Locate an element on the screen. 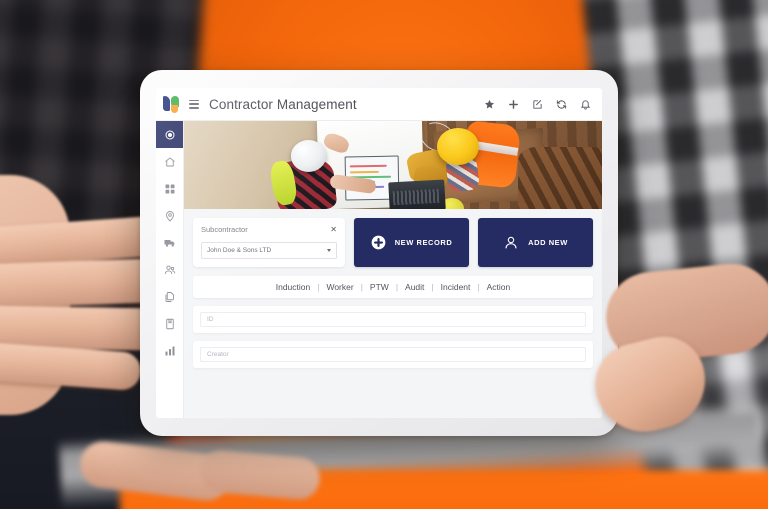 The image size is (768, 509). new-record-button: NEW RECORD is located at coordinates (411, 242).